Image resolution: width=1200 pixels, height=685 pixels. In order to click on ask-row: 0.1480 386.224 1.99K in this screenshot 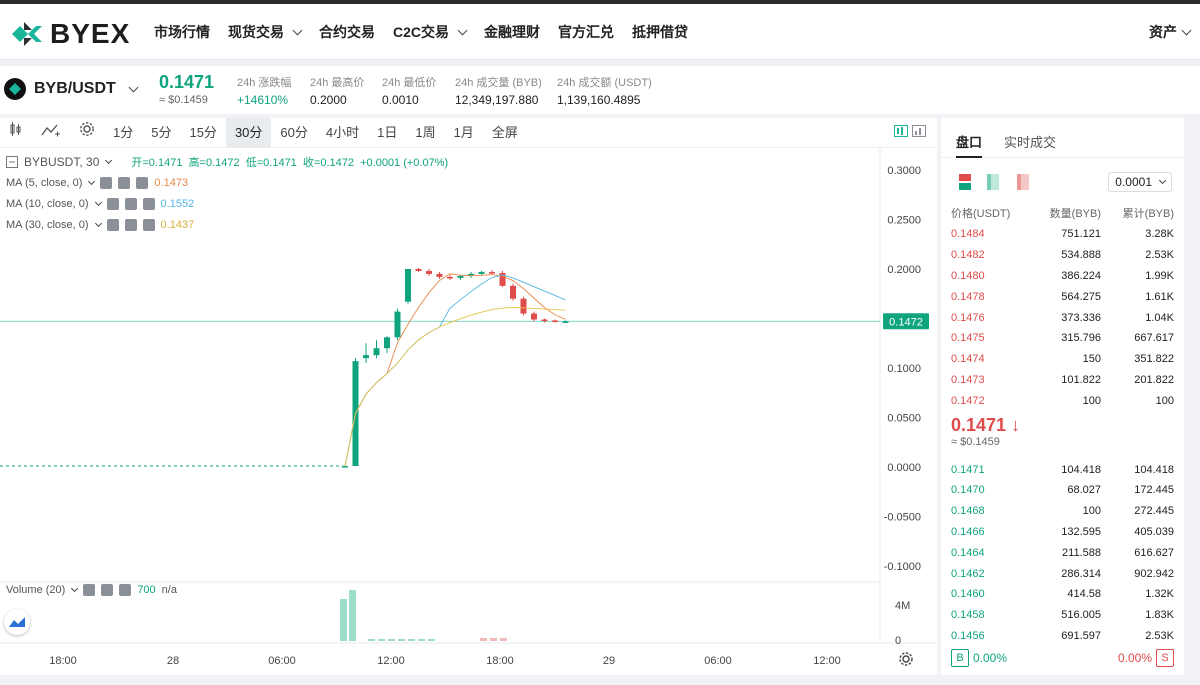, I will do `click(1062, 276)`.